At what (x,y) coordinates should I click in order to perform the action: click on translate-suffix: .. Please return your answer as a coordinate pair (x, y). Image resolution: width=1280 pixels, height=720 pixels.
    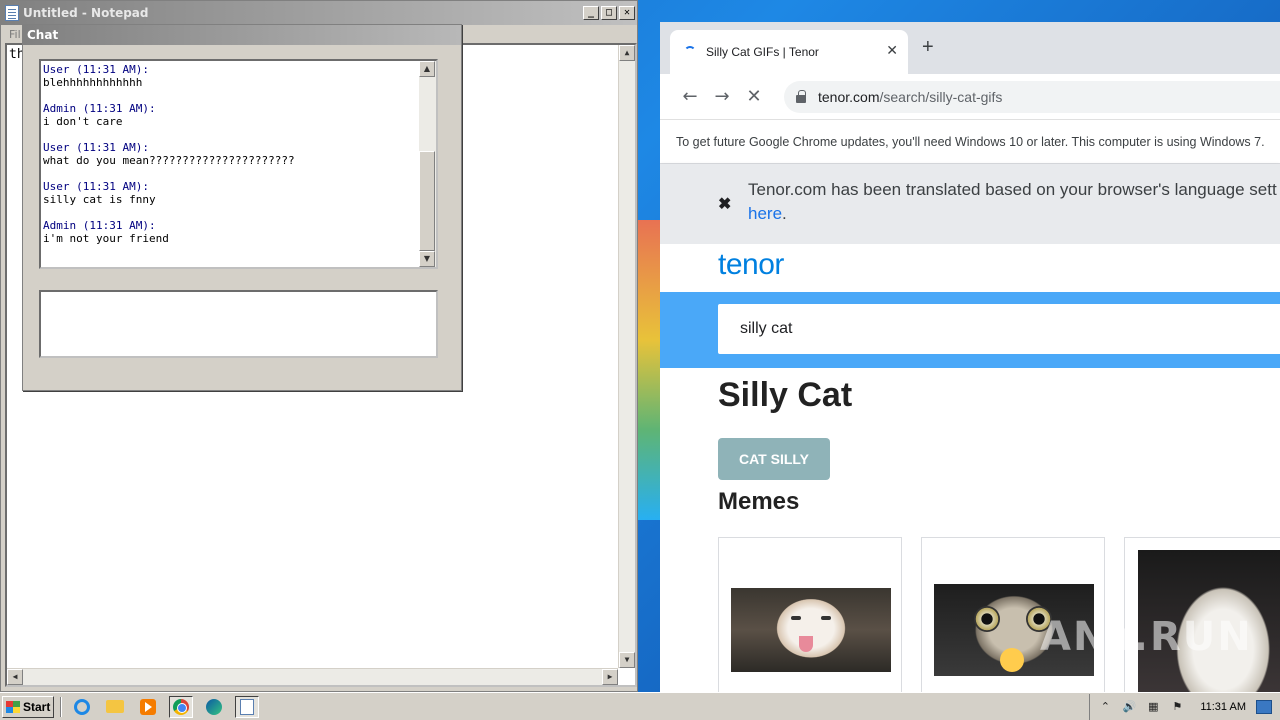
    Looking at the image, I should click on (784, 213).